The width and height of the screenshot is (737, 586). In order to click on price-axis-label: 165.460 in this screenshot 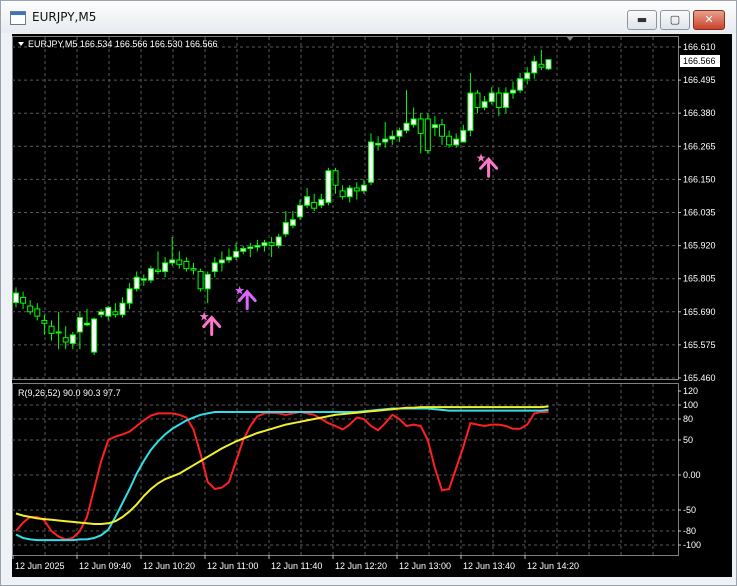, I will do `click(699, 378)`.